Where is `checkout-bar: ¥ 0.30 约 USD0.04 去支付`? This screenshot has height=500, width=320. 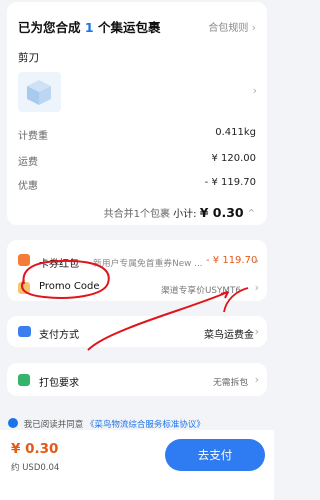
checkout-bar: ¥ 0.30 约 USD0.04 去支付 is located at coordinates (137, 465).